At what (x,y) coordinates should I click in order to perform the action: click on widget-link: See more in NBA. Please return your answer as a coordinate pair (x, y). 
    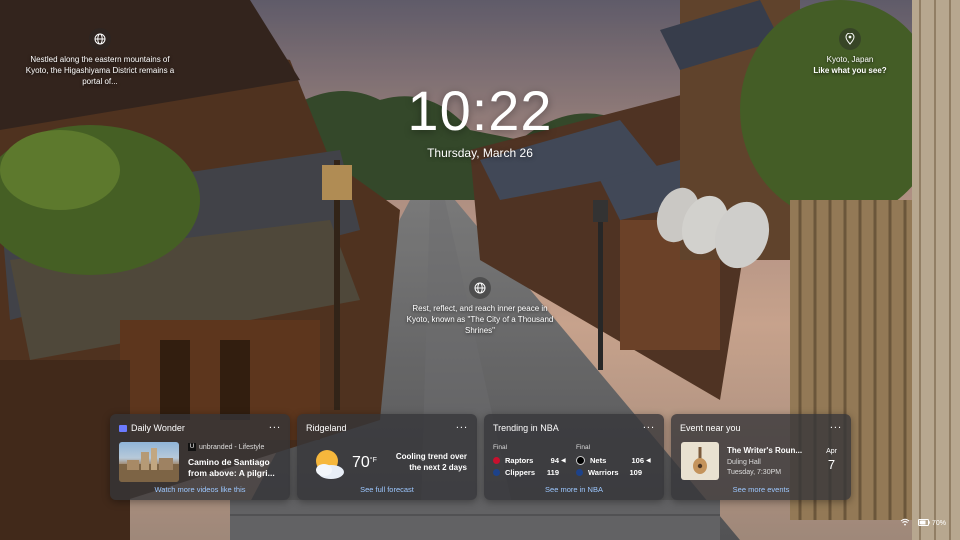
    Looking at the image, I should click on (574, 489).